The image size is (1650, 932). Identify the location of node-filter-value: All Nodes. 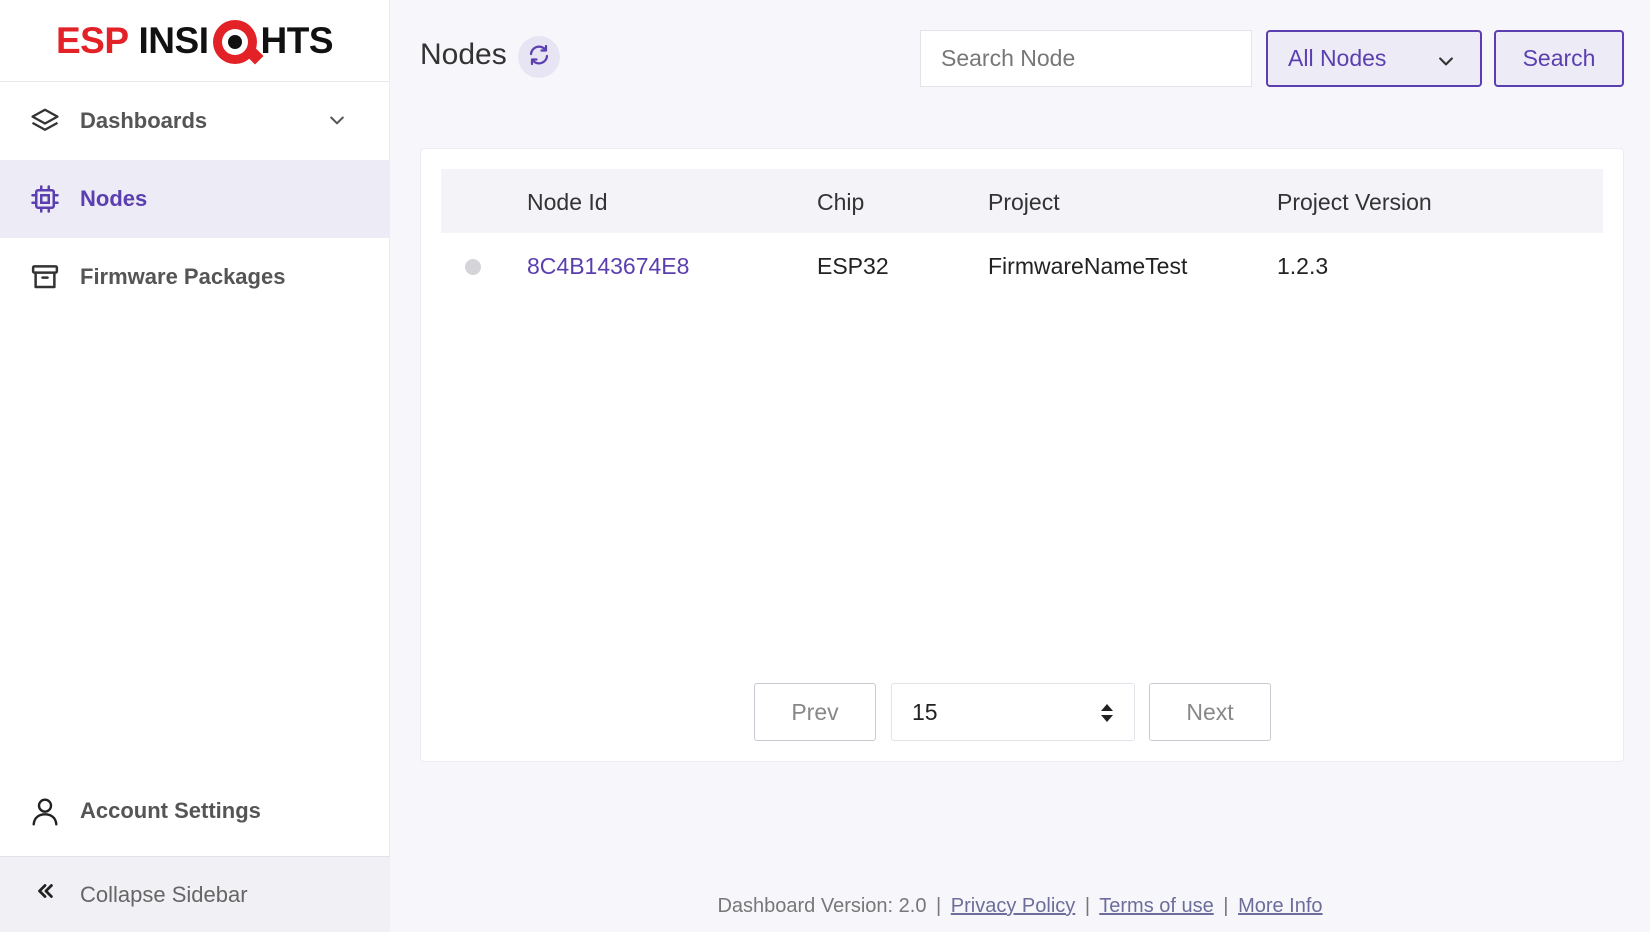
(1337, 58).